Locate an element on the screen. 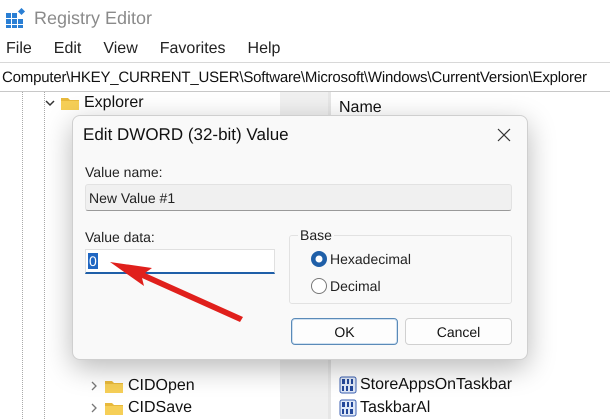 This screenshot has height=420, width=610. menu-item: File is located at coordinates (19, 49).